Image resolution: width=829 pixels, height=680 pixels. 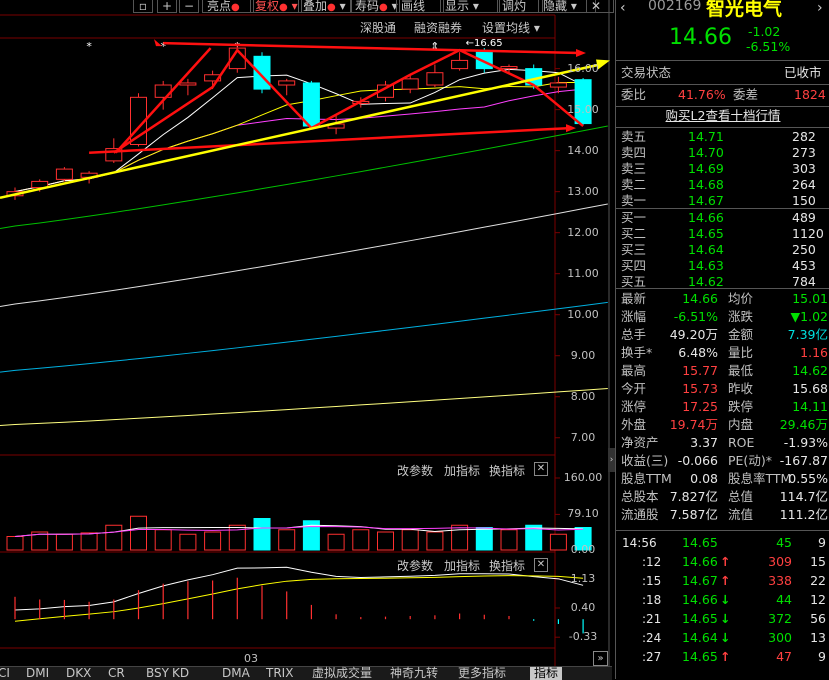 I want to click on ask-row: 卖一 14.67 150, so click(x=722, y=201).